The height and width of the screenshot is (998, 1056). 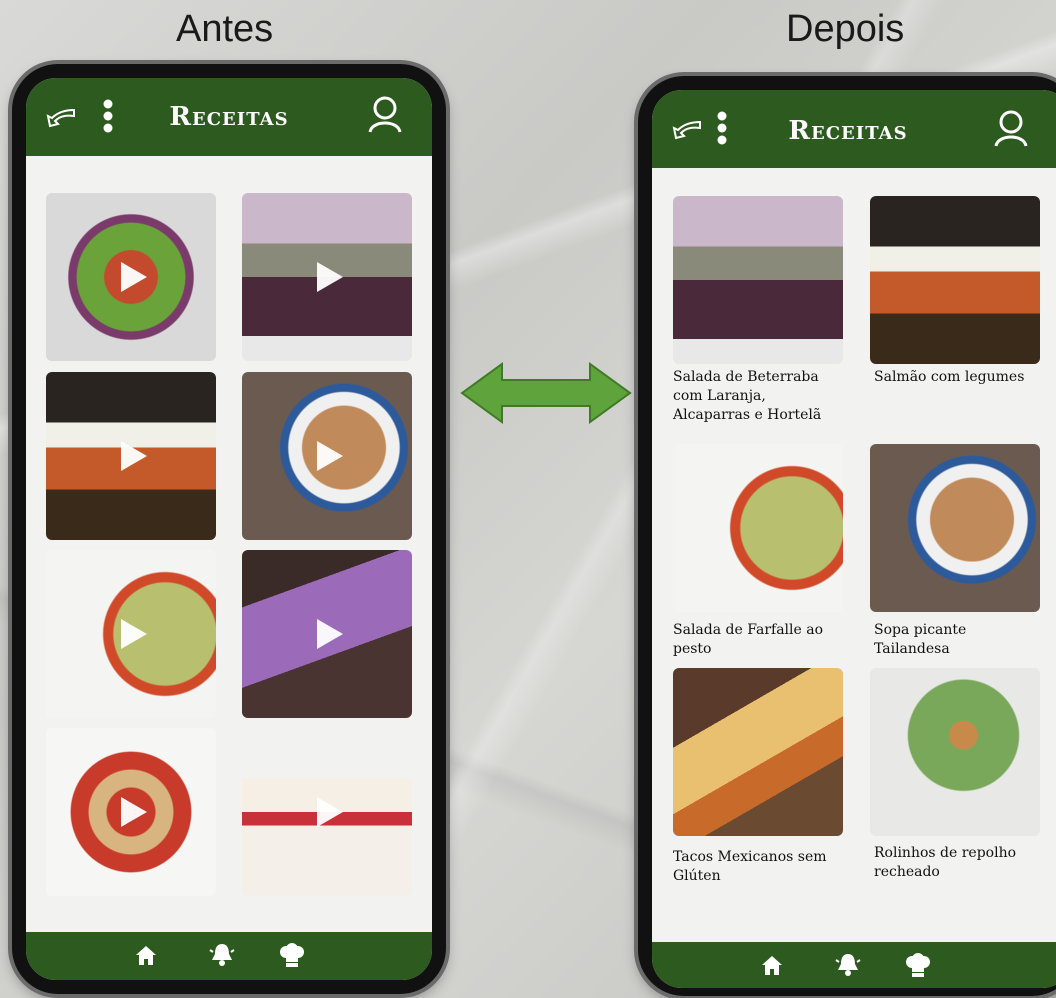 I want to click on double-arrow-icon, so click(x=546, y=393).